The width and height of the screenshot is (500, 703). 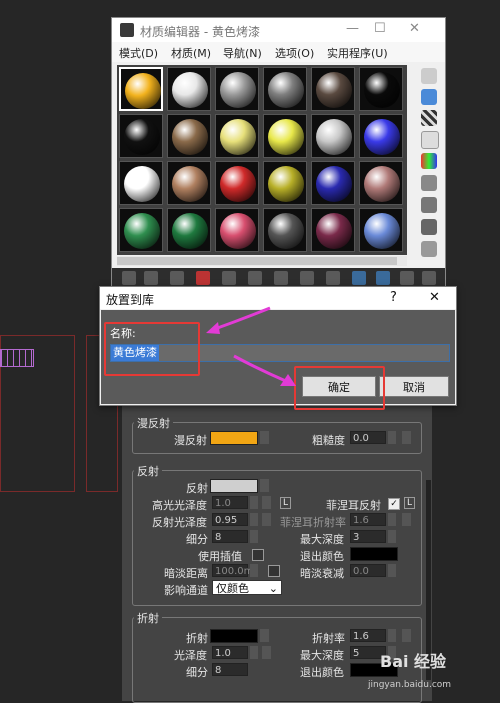 What do you see at coordinates (266, 502) in the screenshot?
I see `hilight-gloss-map-button` at bounding box center [266, 502].